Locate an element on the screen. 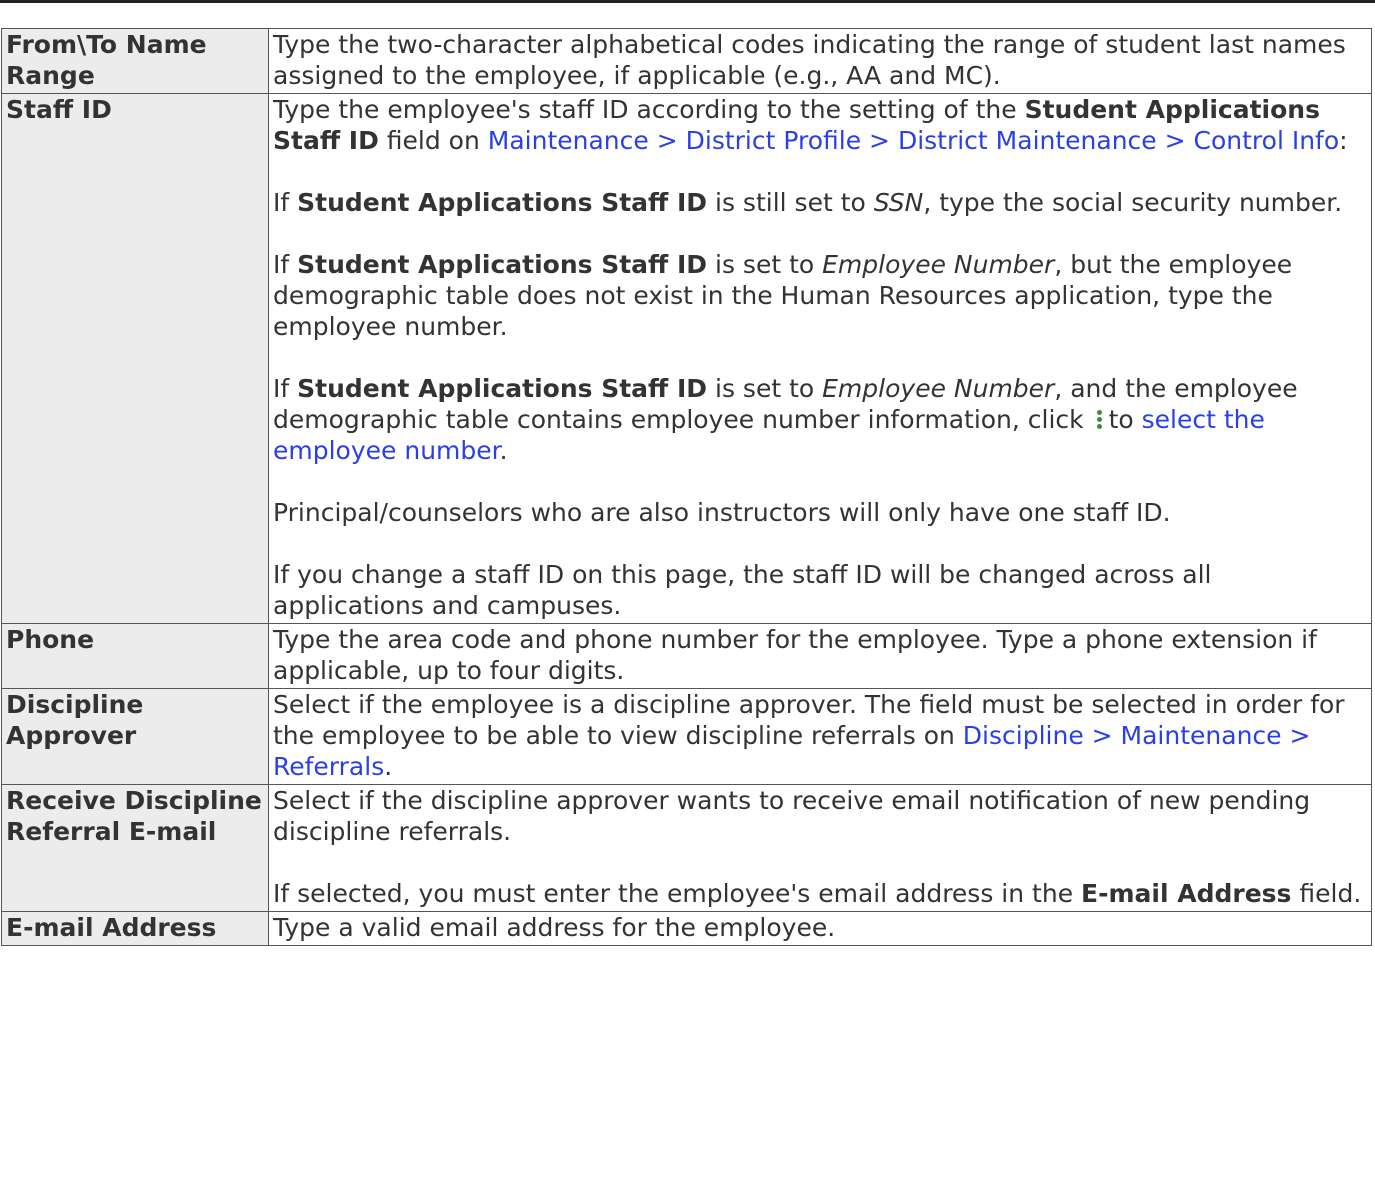 The width and height of the screenshot is (1375, 1196). text: is still set to is located at coordinates (790, 202).